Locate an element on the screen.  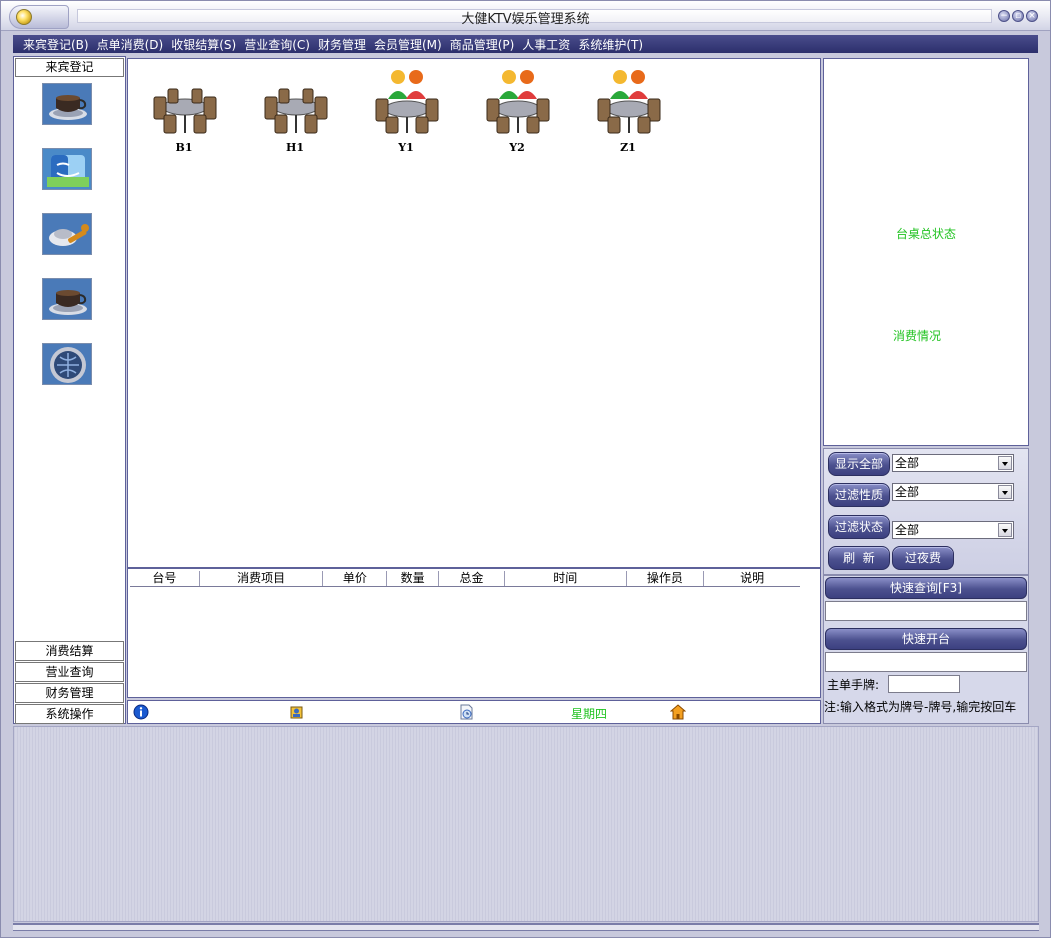
night-fee-button: 过夜费 is located at coordinates (923, 558).